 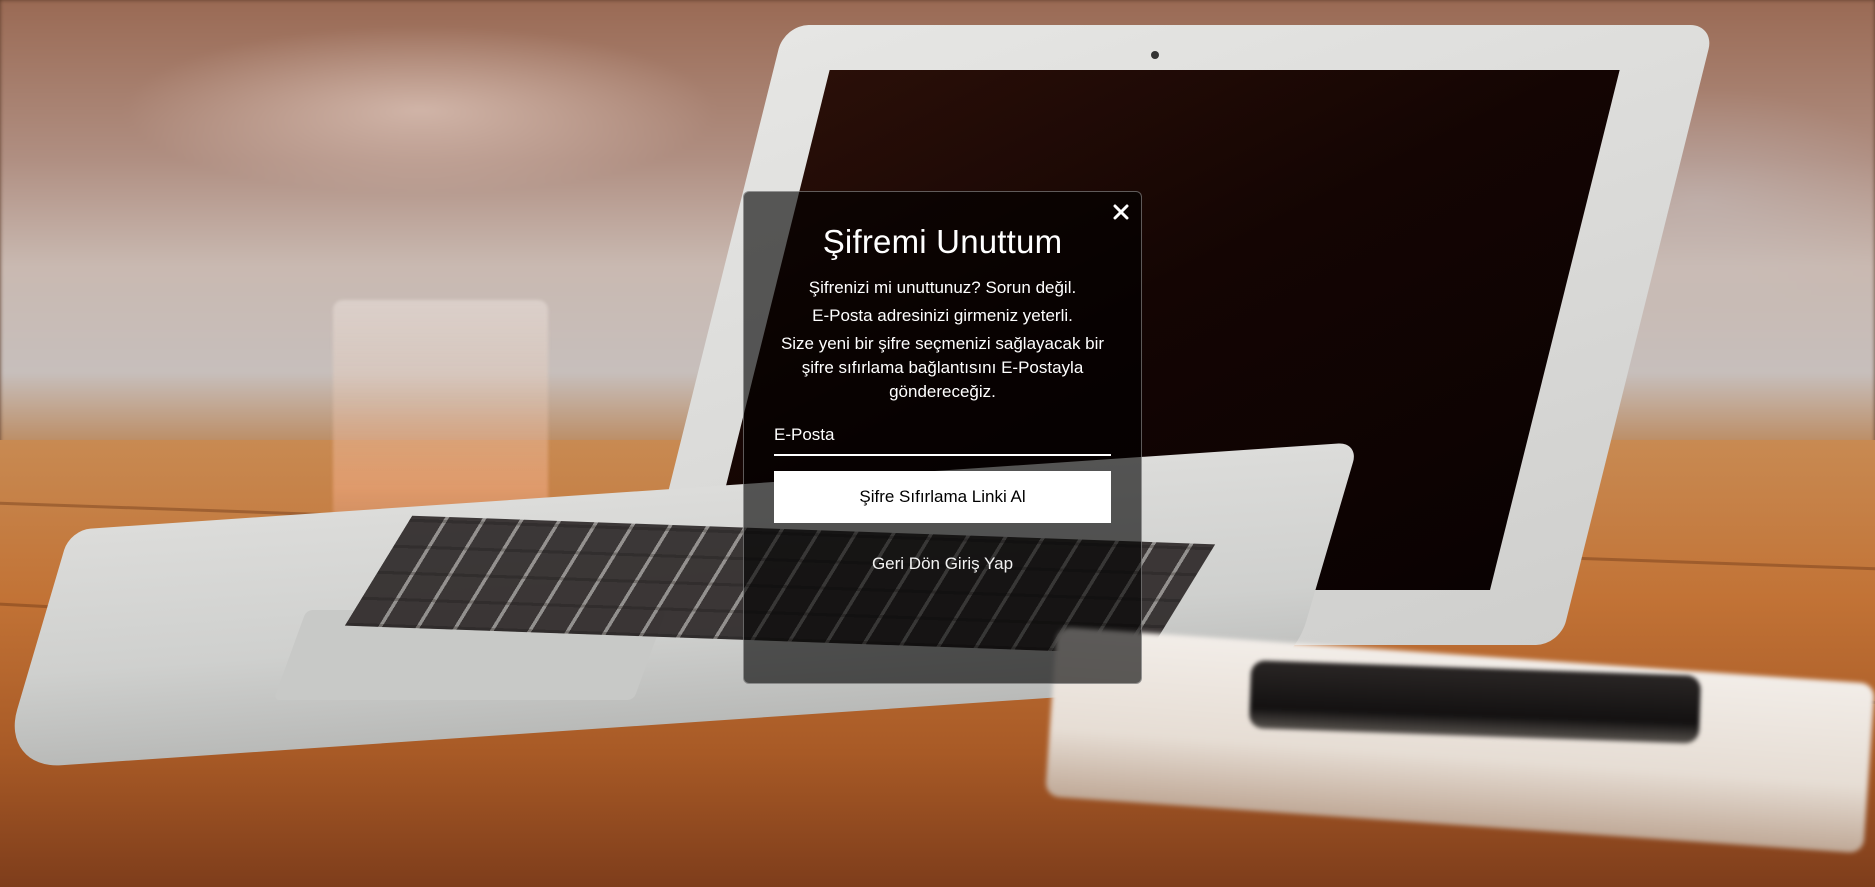 What do you see at coordinates (1155, 55) in the screenshot?
I see `laptop-camera` at bounding box center [1155, 55].